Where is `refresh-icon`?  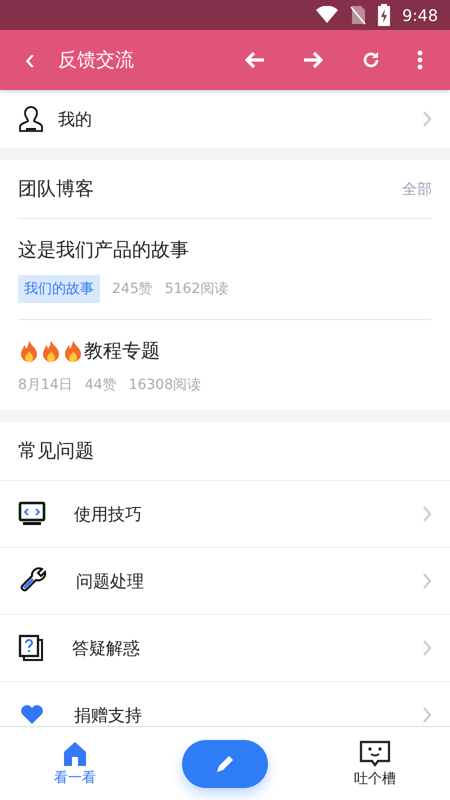 refresh-icon is located at coordinates (371, 60).